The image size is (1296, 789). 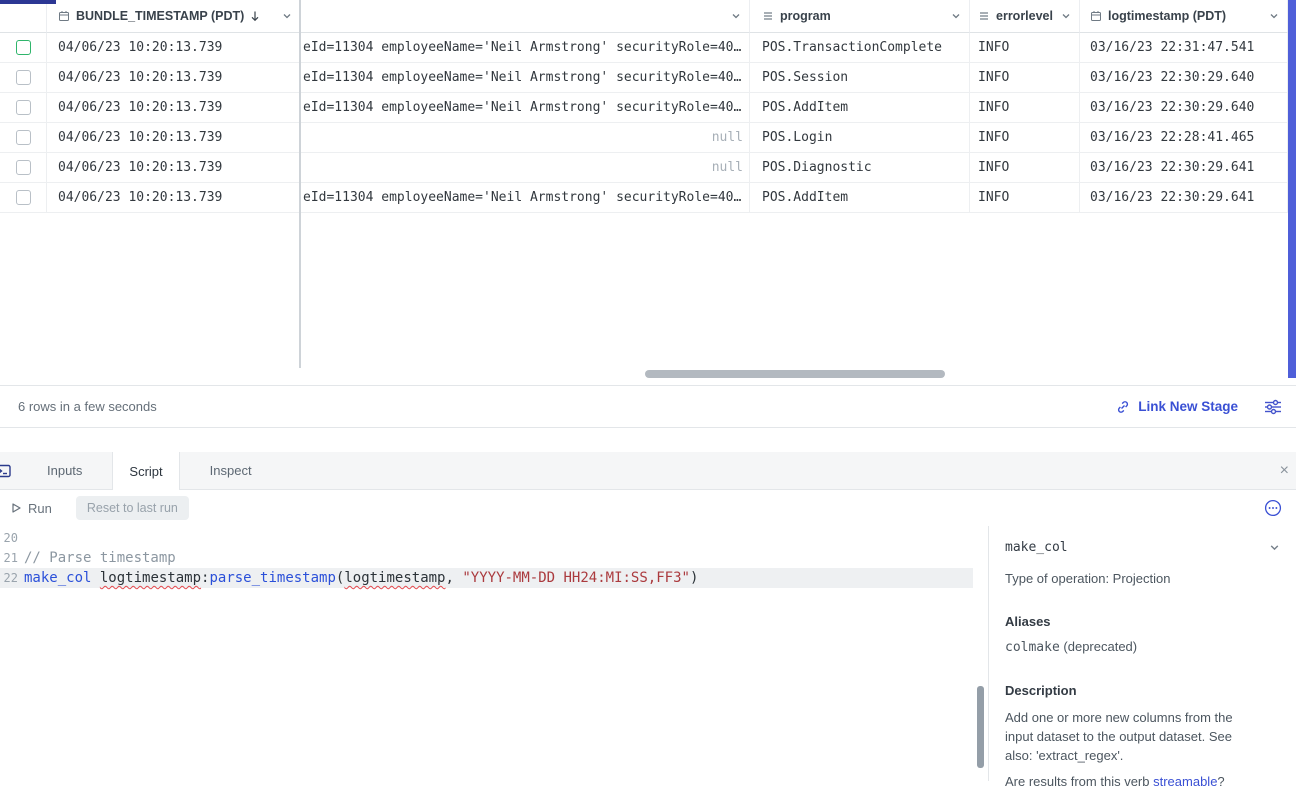 I want to click on column-header-bundle-timestamp: BUNDLE_TIMESTAMP (PDT), so click(x=173, y=16).